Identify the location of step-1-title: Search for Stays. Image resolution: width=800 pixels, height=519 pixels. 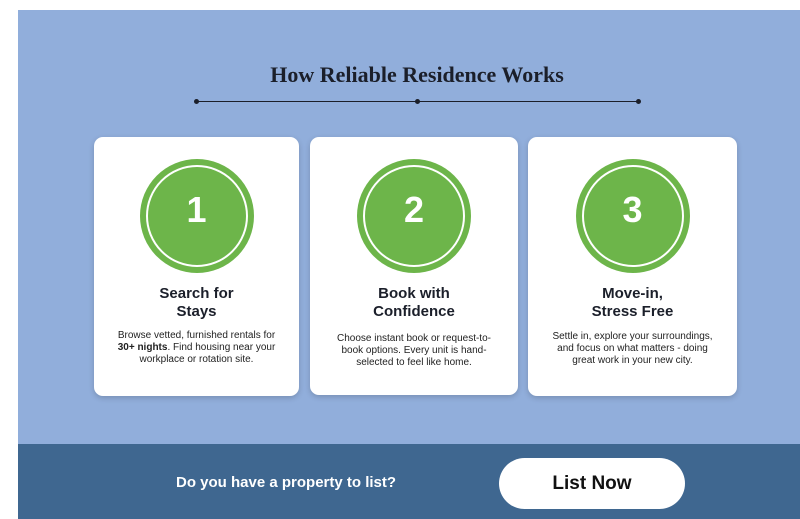
(196, 303).